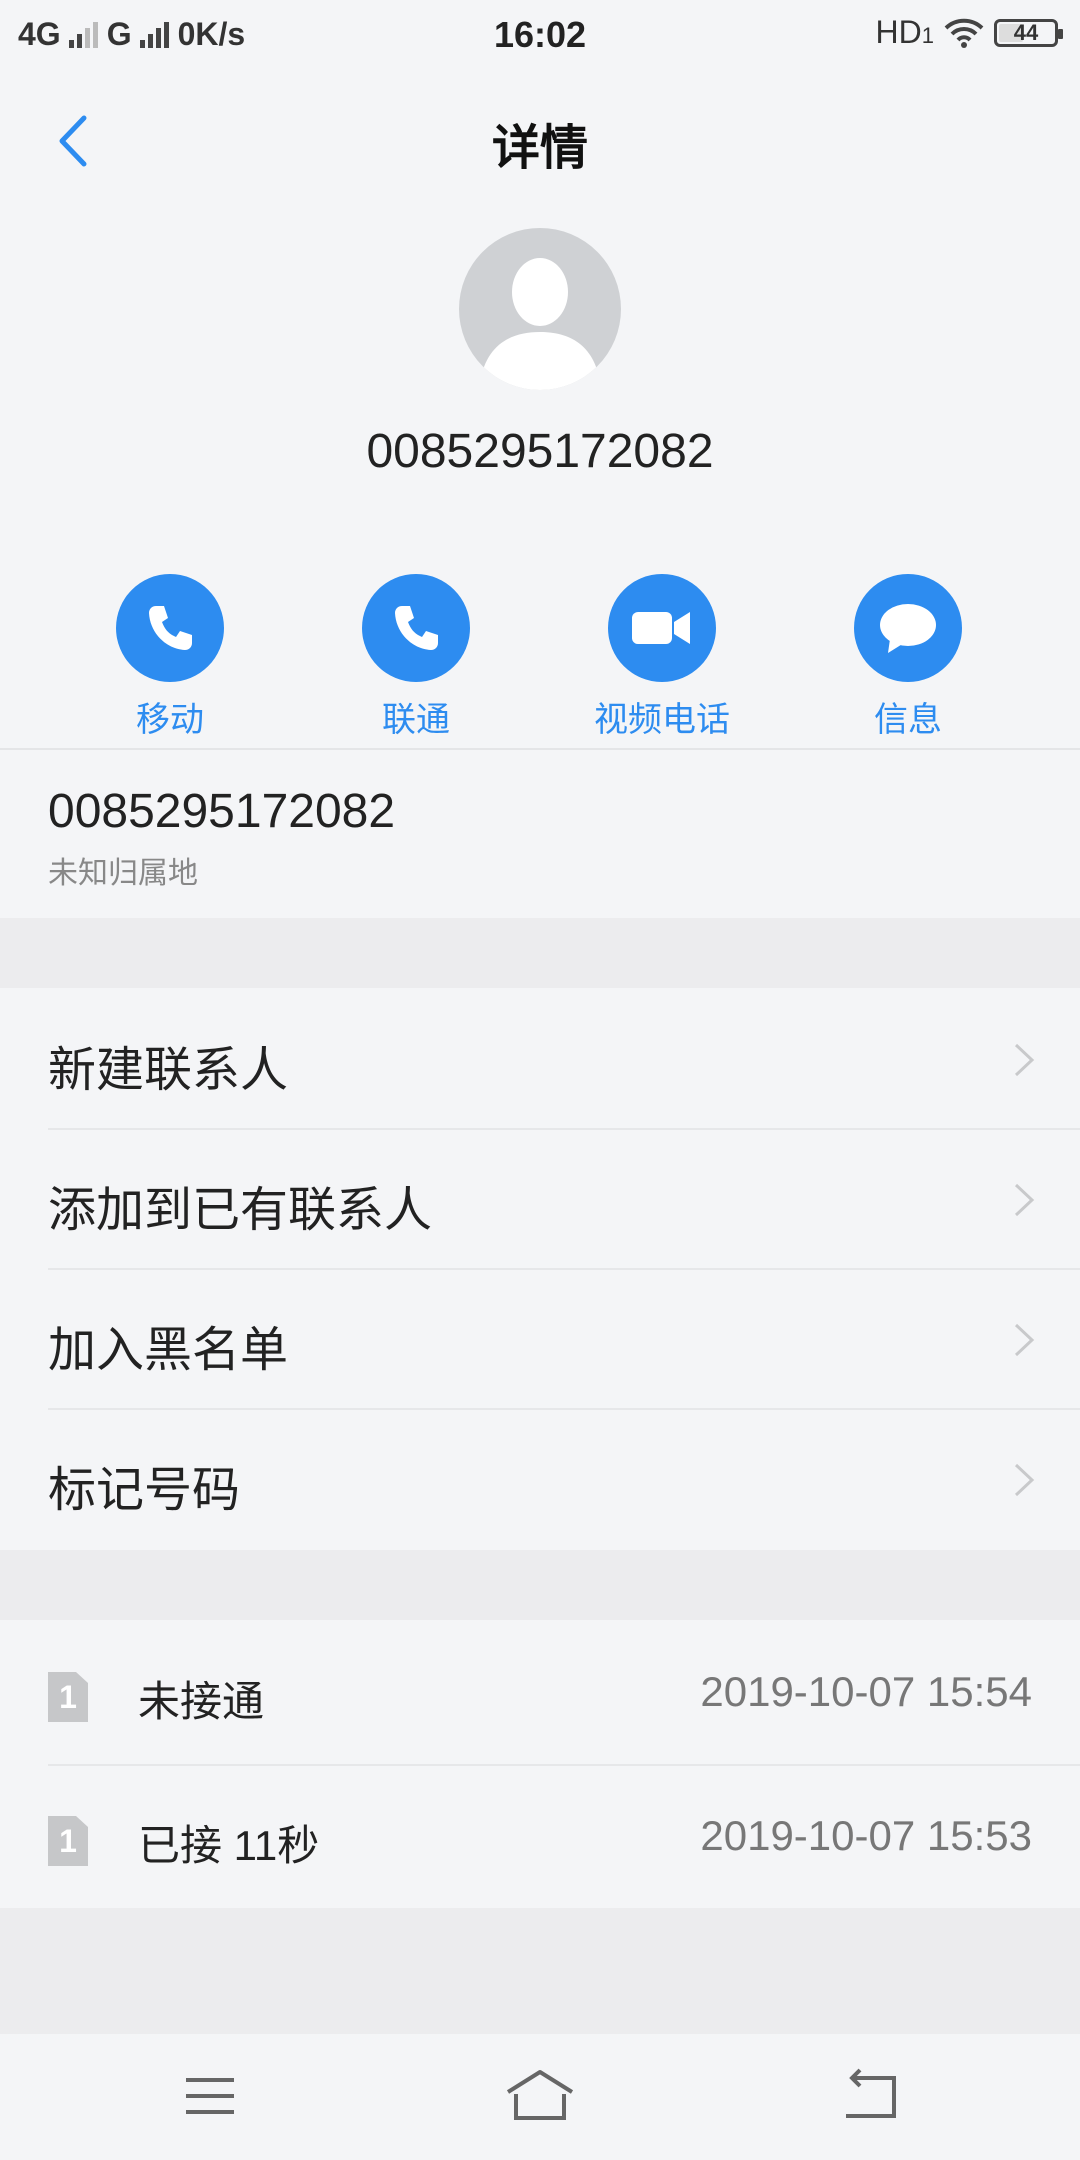  I want to click on number-location: 未知归属地, so click(123, 873).